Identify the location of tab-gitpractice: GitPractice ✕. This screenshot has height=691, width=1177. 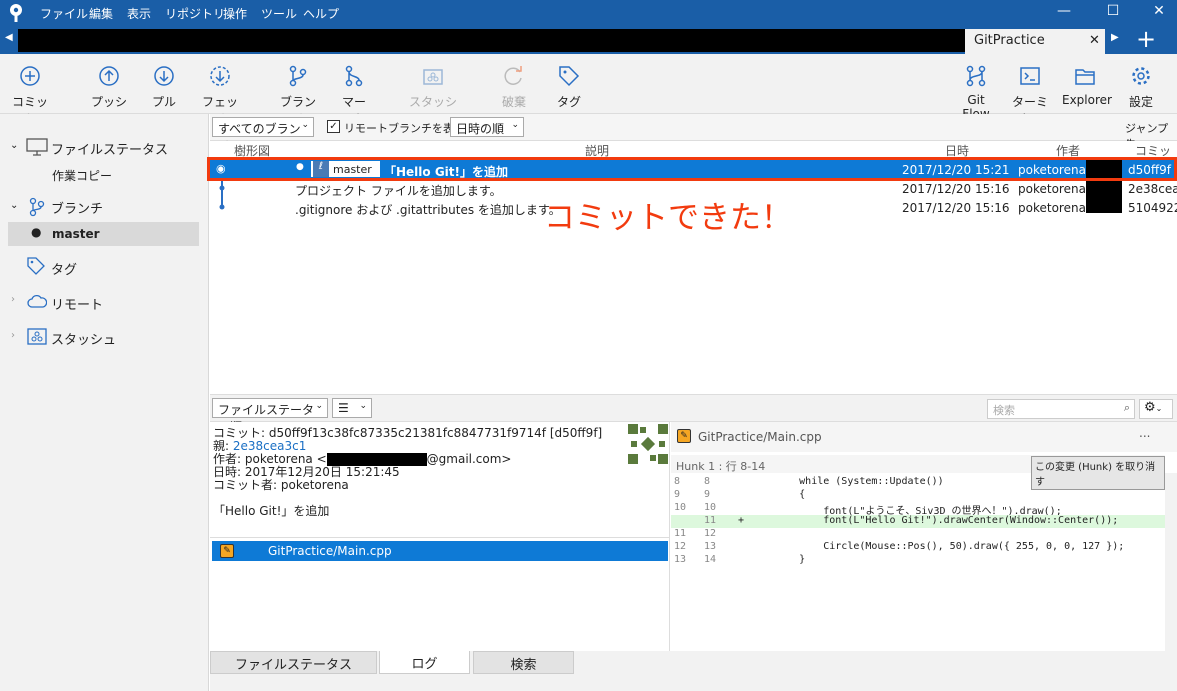
(1035, 41).